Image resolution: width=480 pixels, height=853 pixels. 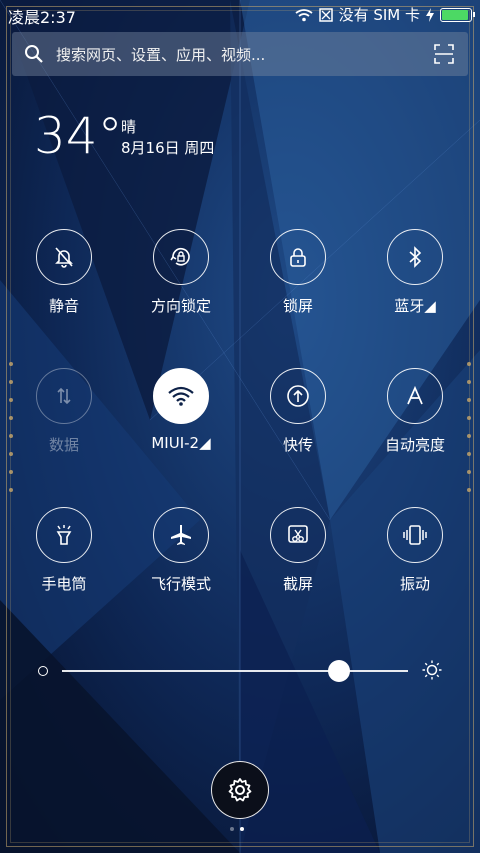 I want to click on toggle-quick-share: 快传, so click(x=298, y=411).